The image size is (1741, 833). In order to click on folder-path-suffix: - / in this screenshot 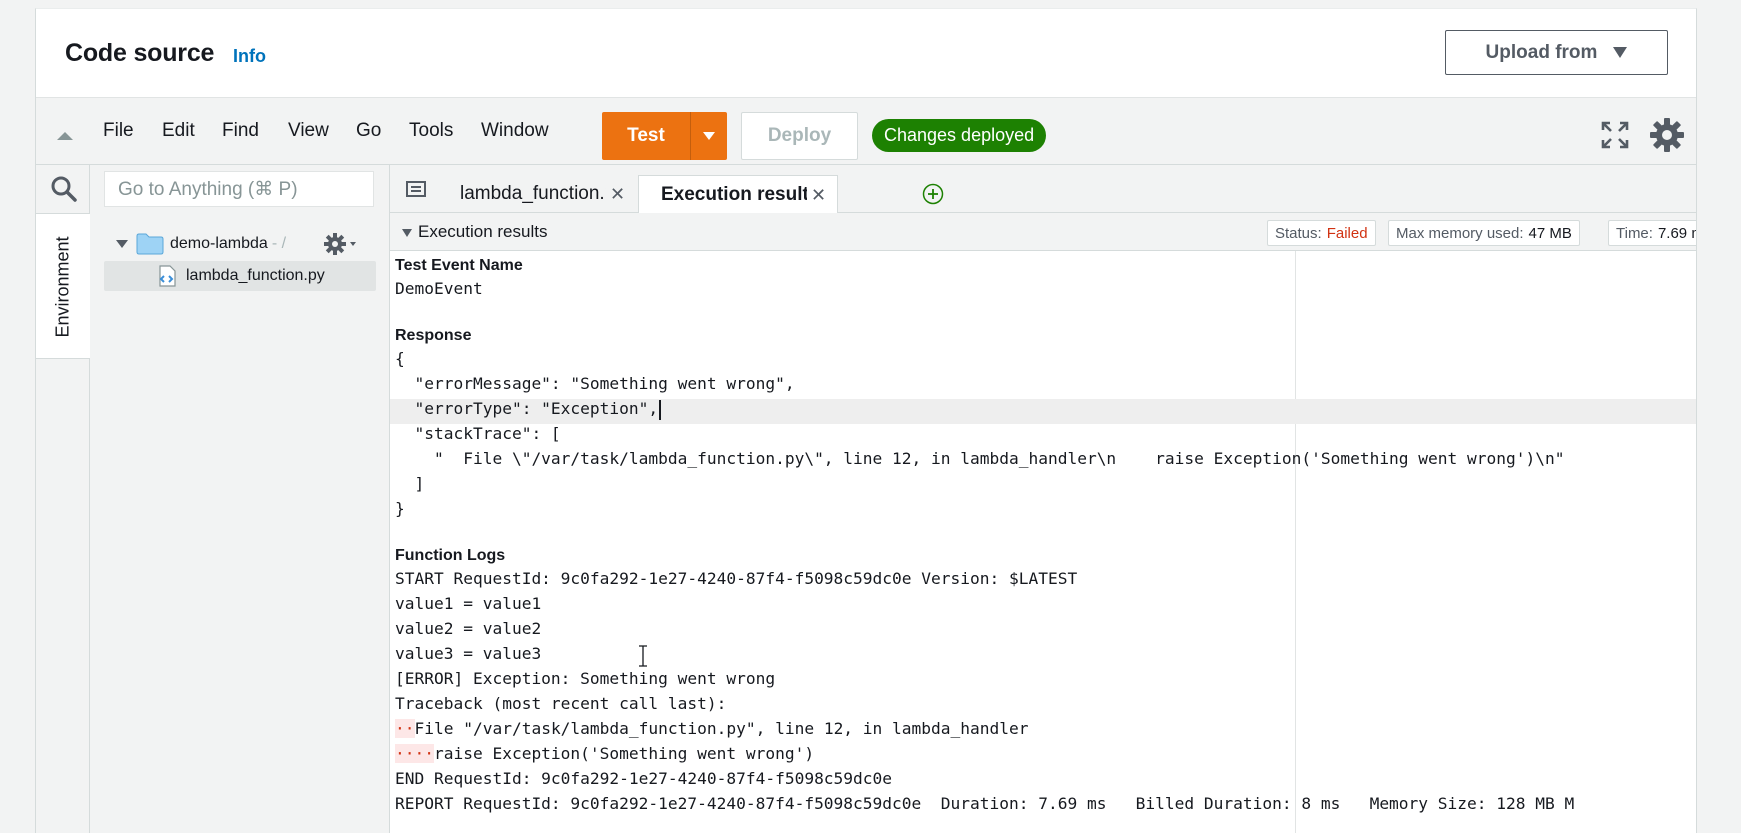, I will do `click(279, 243)`.